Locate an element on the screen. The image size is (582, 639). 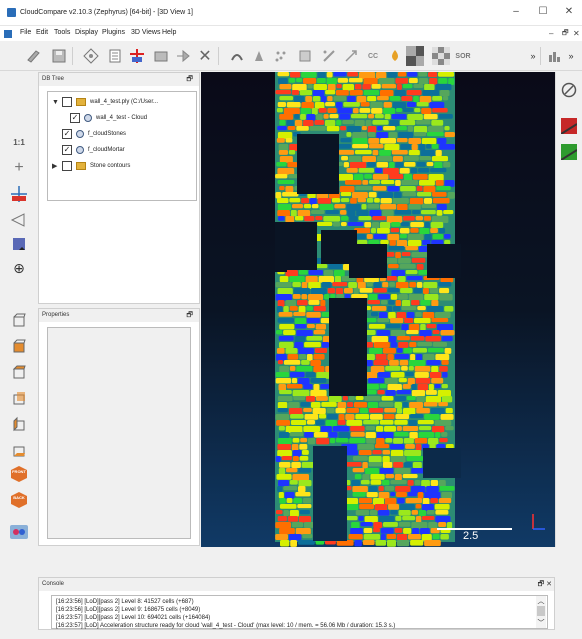
pick-point-icon is located at coordinates (237, 56).